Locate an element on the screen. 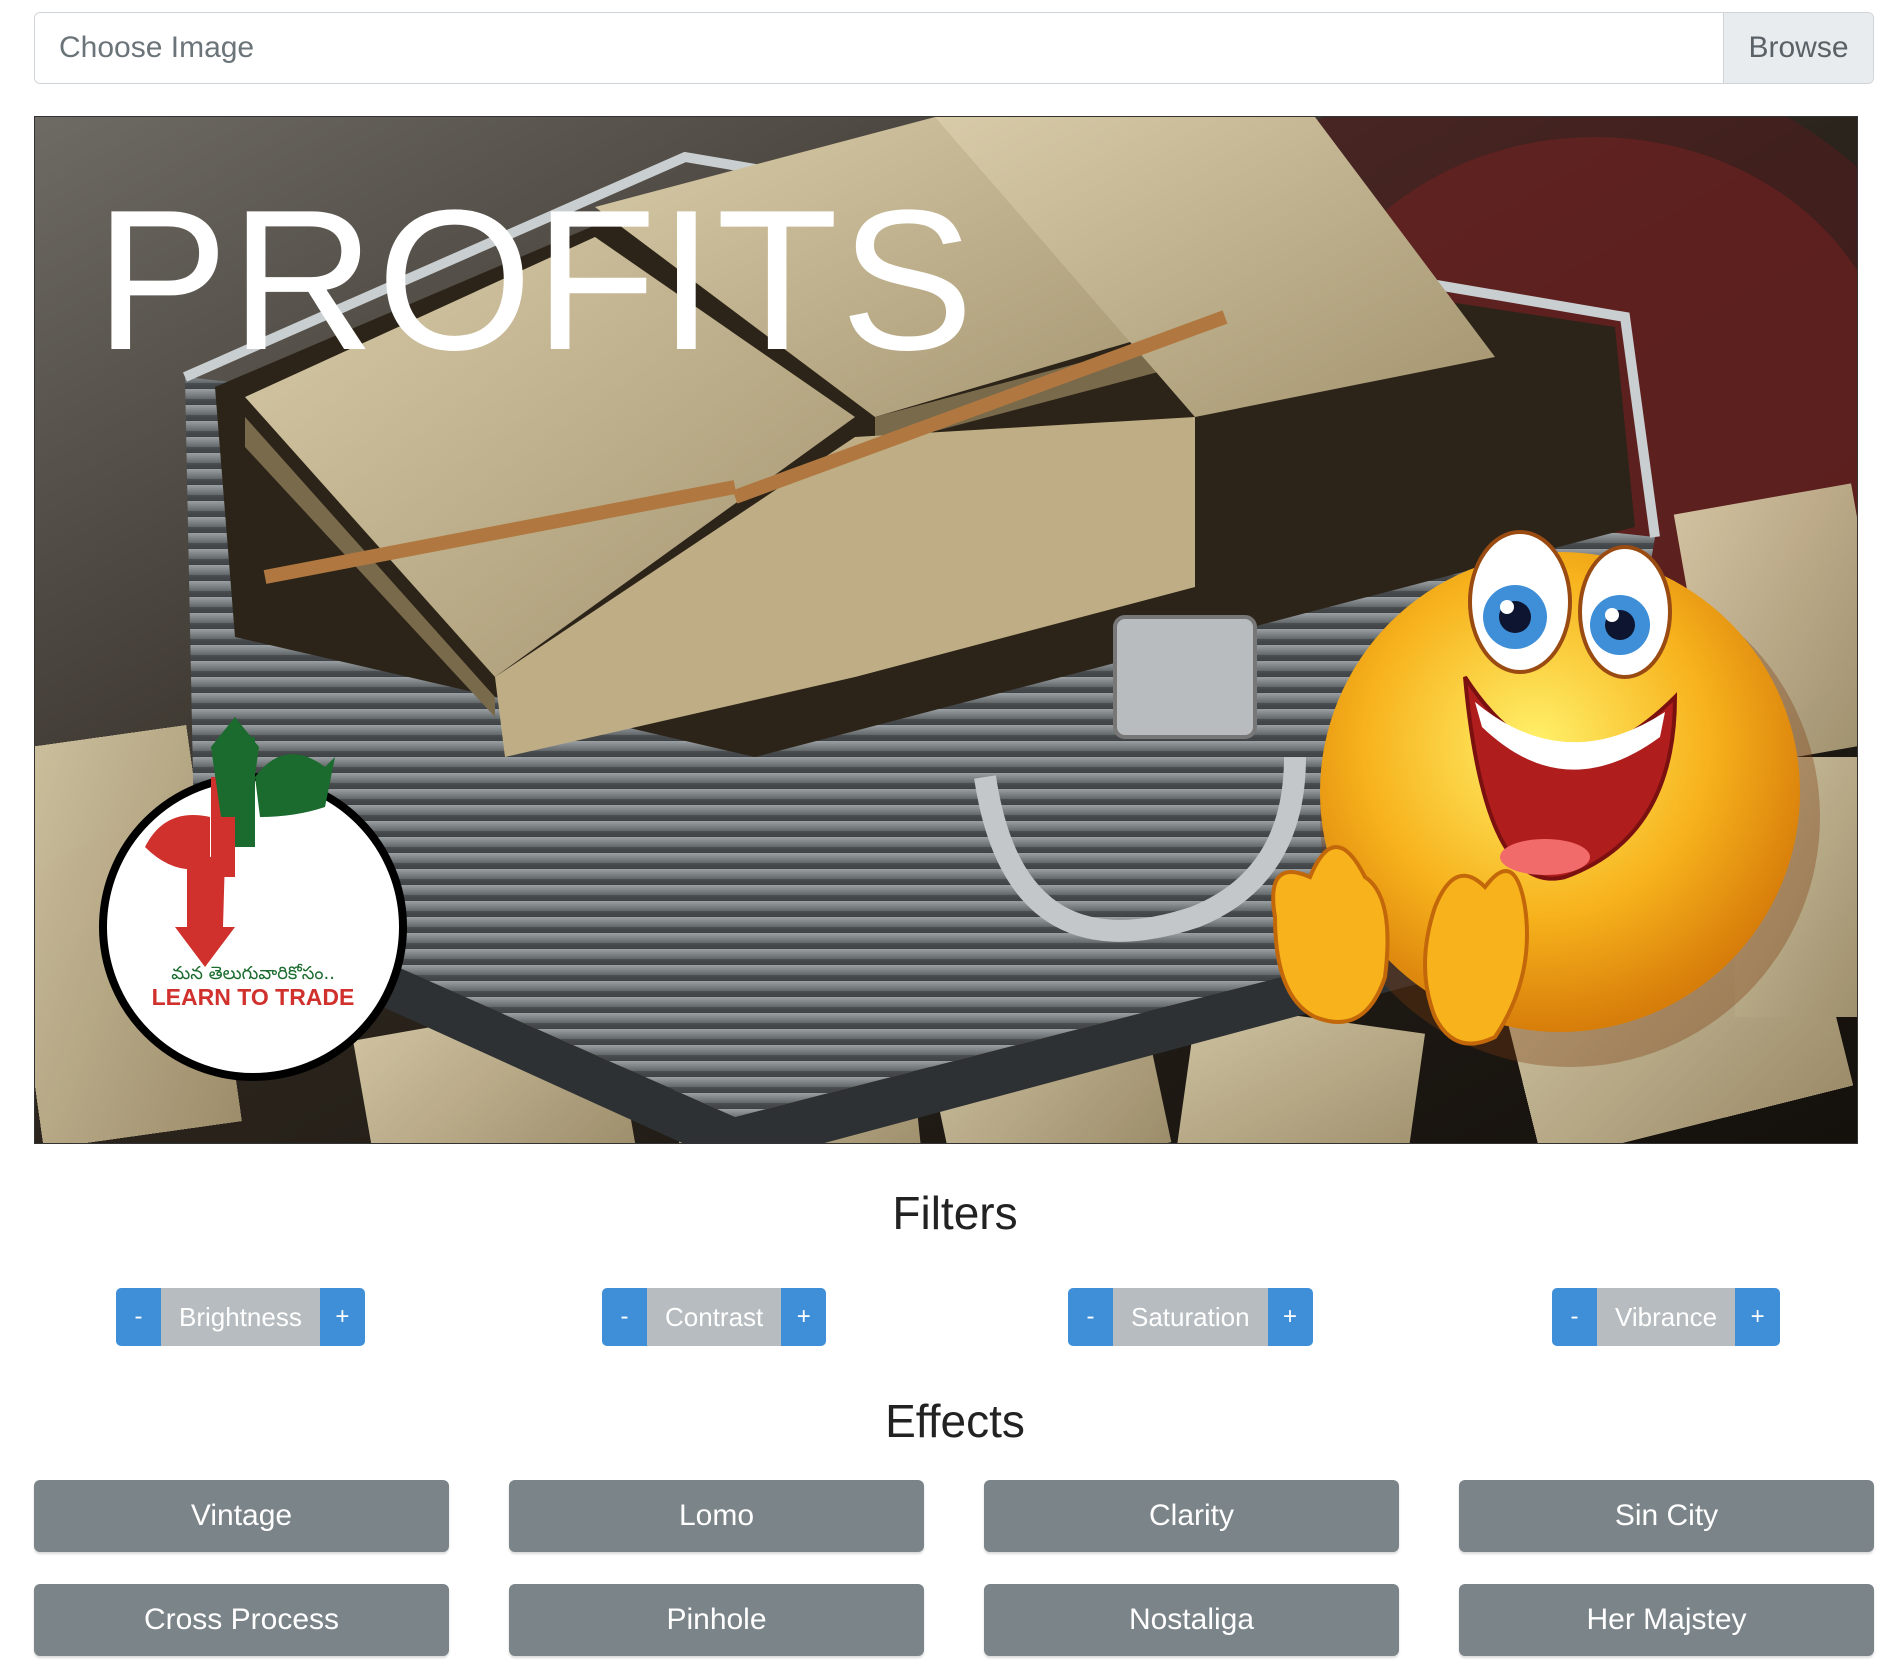 The image size is (1882, 1670). profits-overlay-text: PROFITS is located at coordinates (535, 280).